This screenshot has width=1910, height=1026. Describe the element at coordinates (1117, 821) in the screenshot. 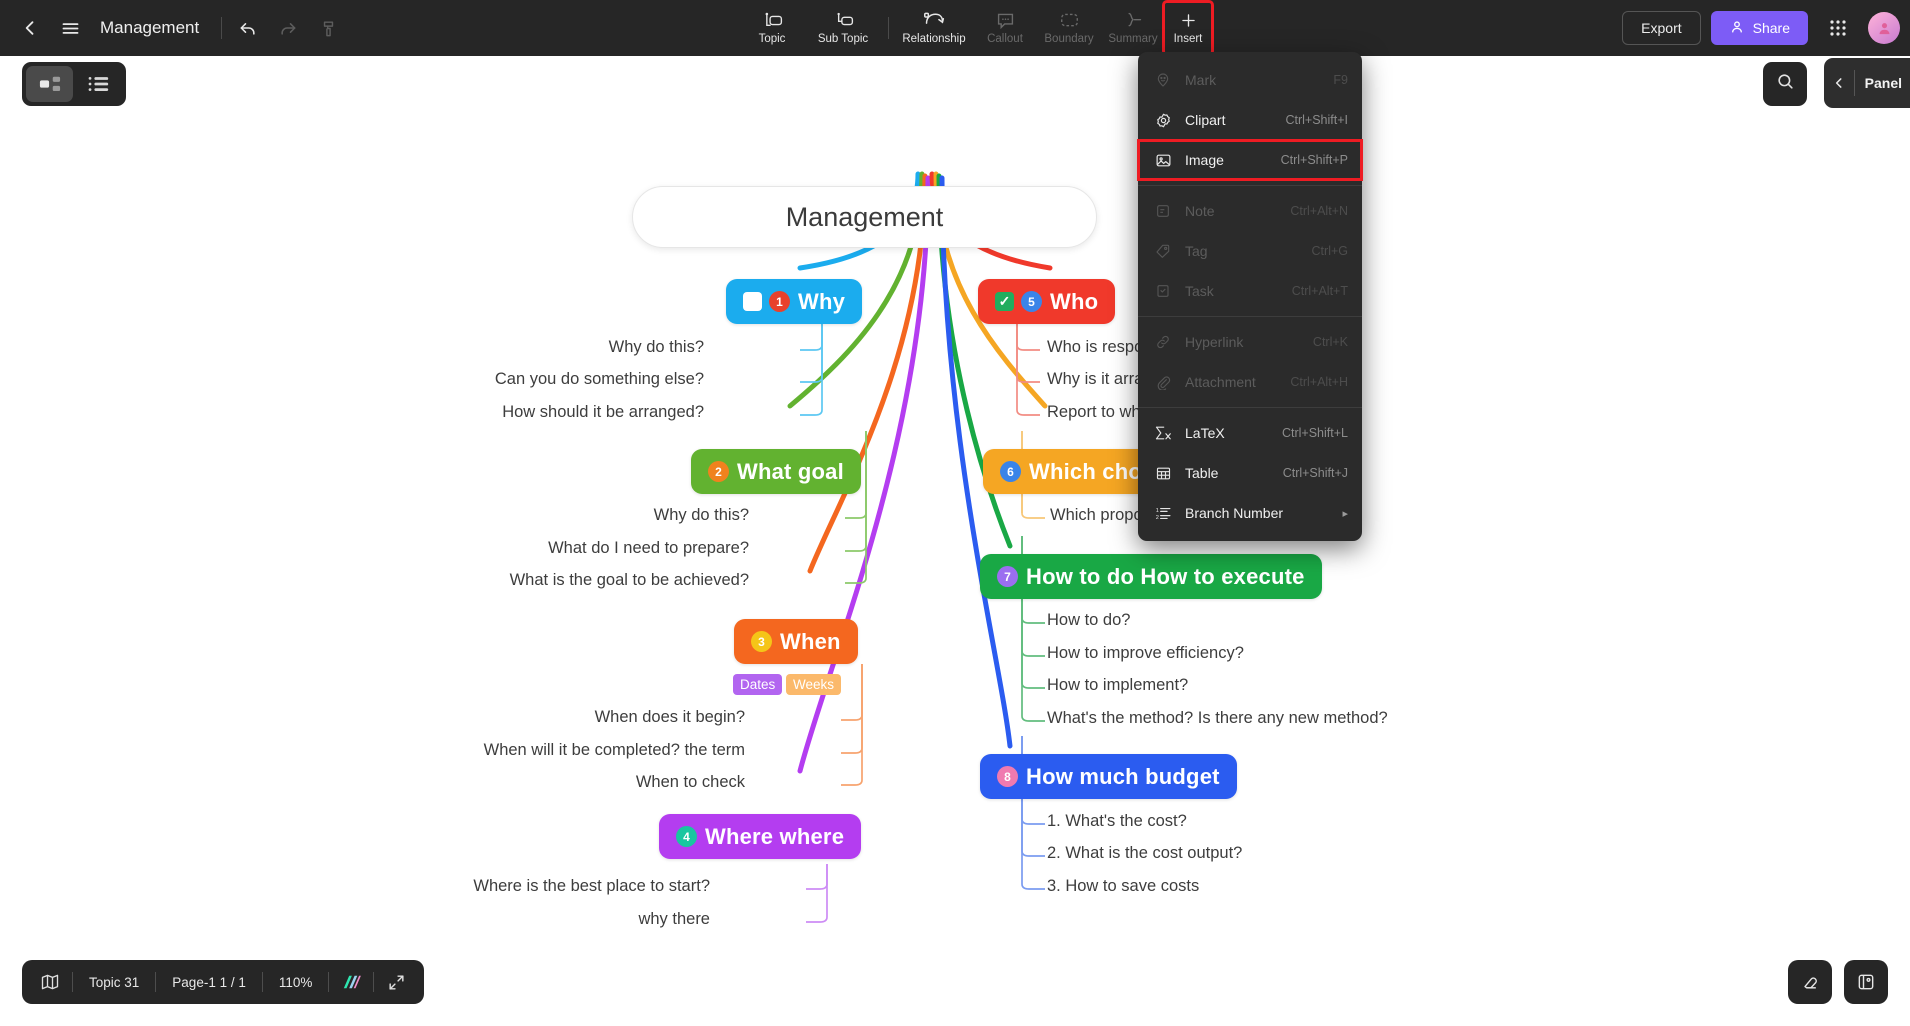

I see `mindmap-leaf: 1. What's the cost?` at that location.